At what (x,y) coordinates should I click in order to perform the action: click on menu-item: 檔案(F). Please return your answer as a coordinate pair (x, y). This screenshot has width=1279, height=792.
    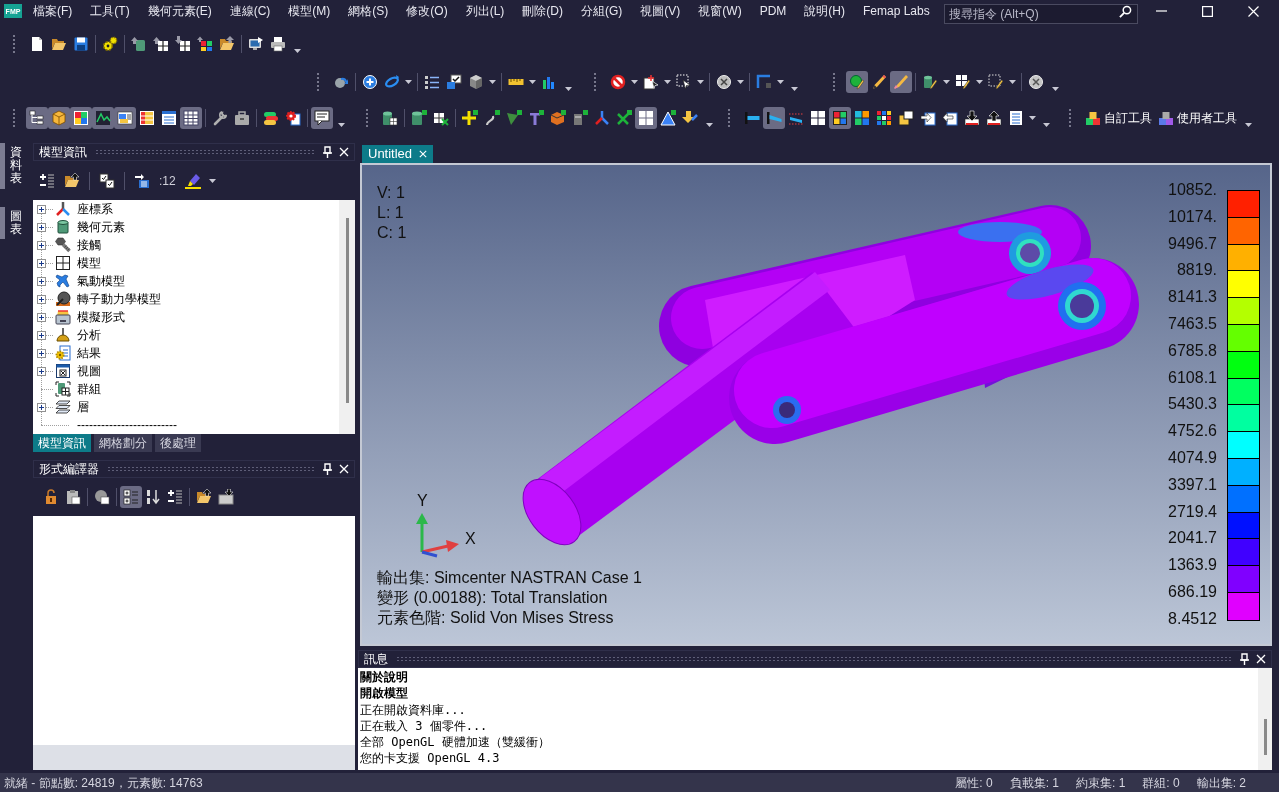
    Looking at the image, I should click on (53, 11).